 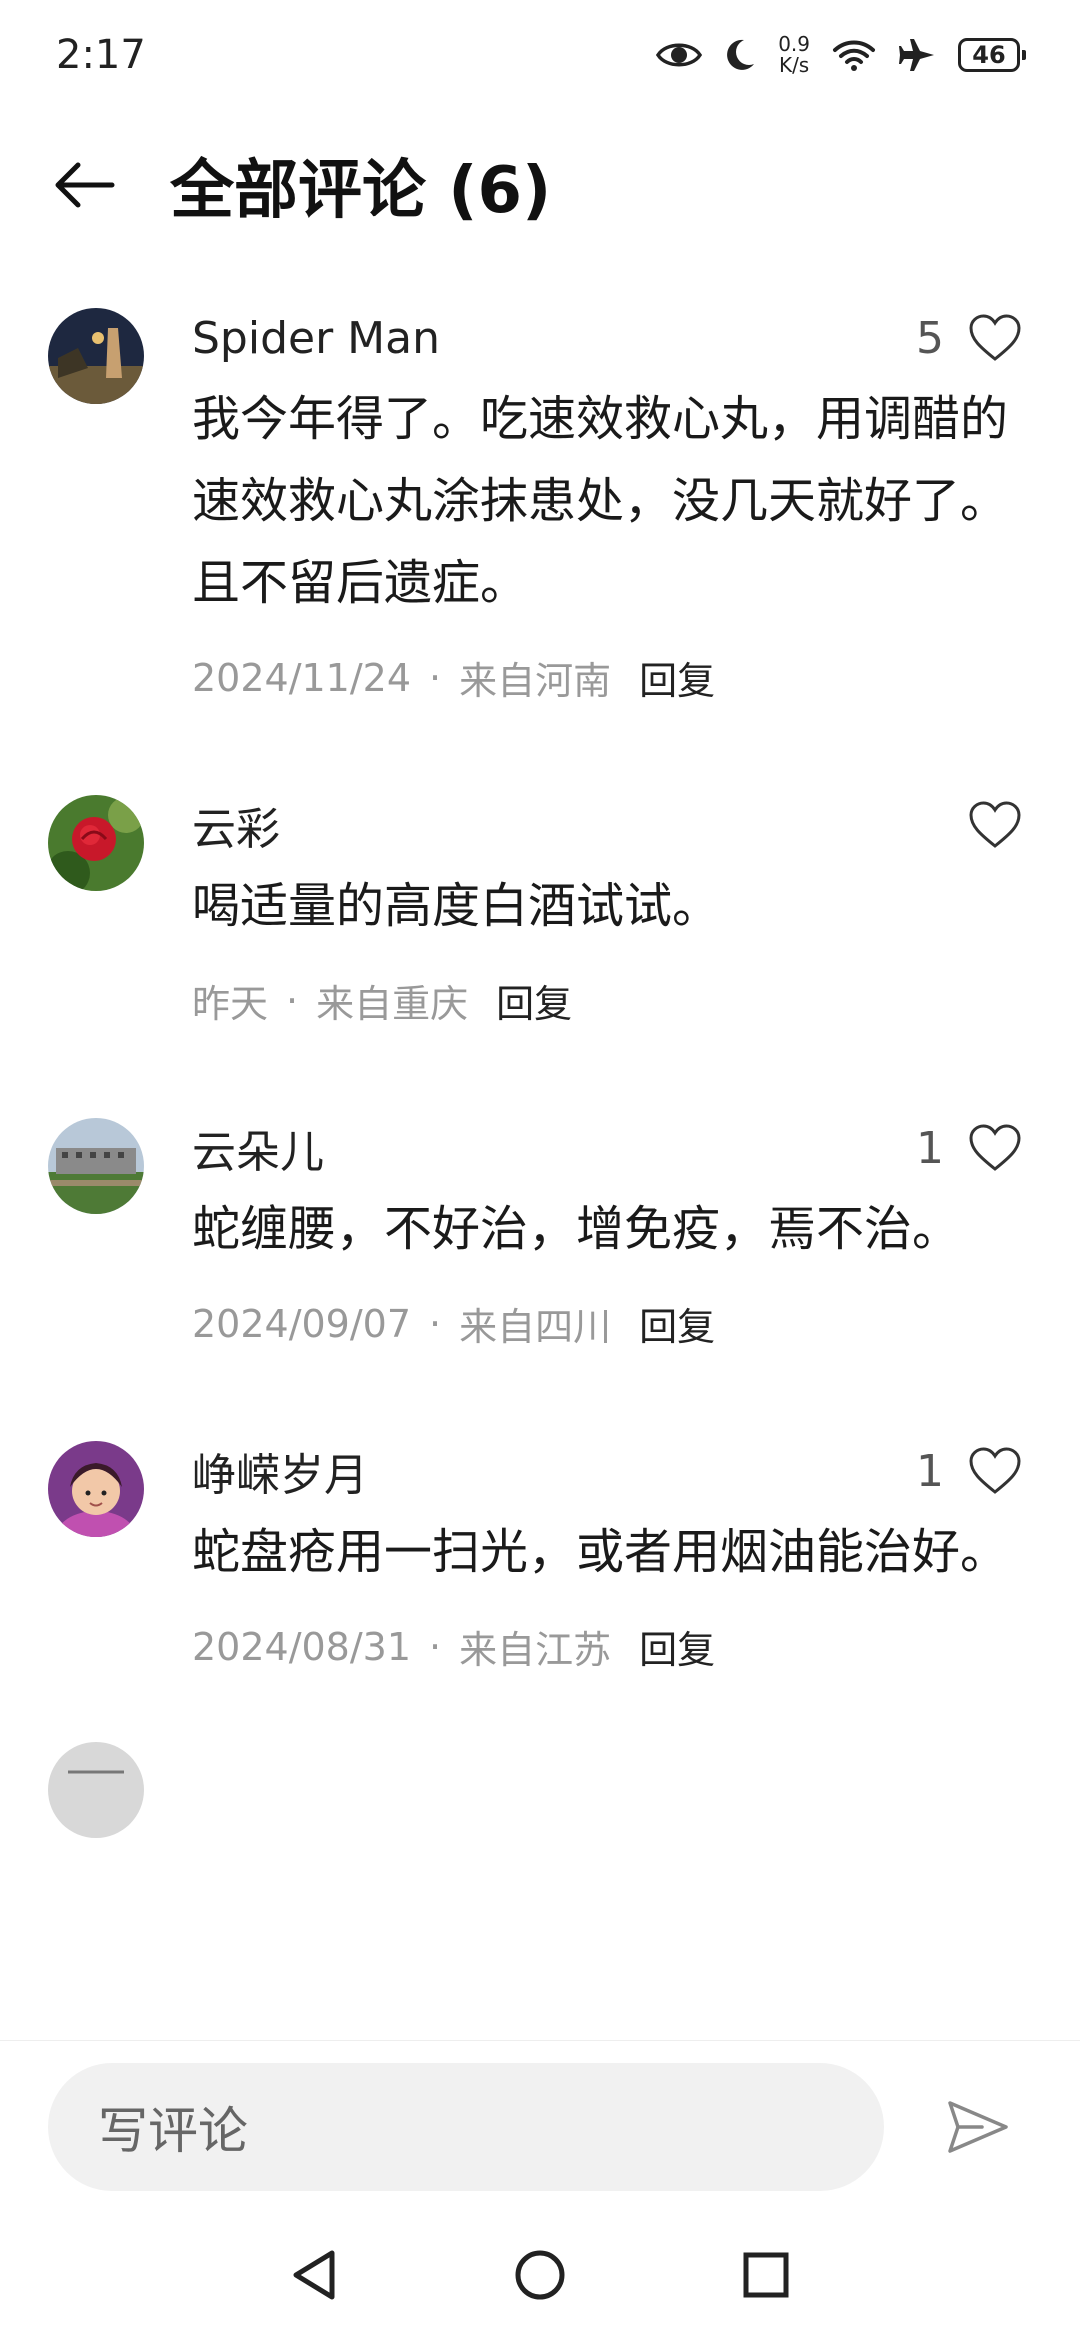 I want to click on header: 全部评论 (6), so click(x=540, y=185).